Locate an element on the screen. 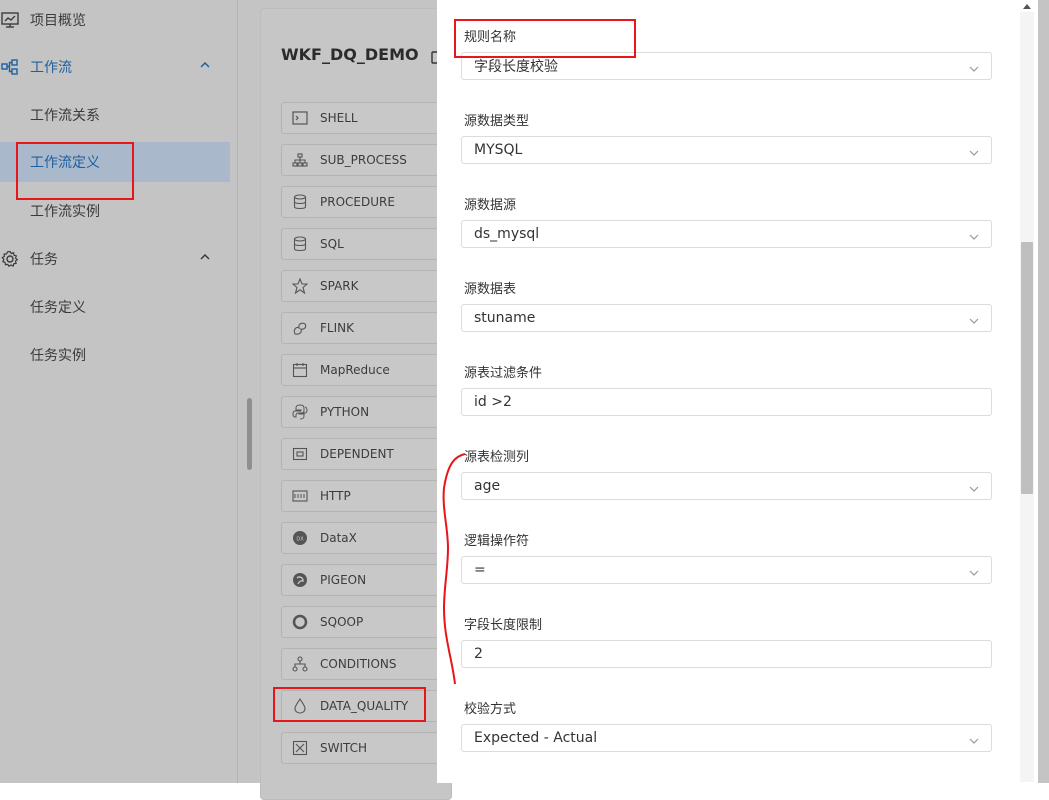  task-type-pigeon: PIGEON is located at coordinates (367, 580).